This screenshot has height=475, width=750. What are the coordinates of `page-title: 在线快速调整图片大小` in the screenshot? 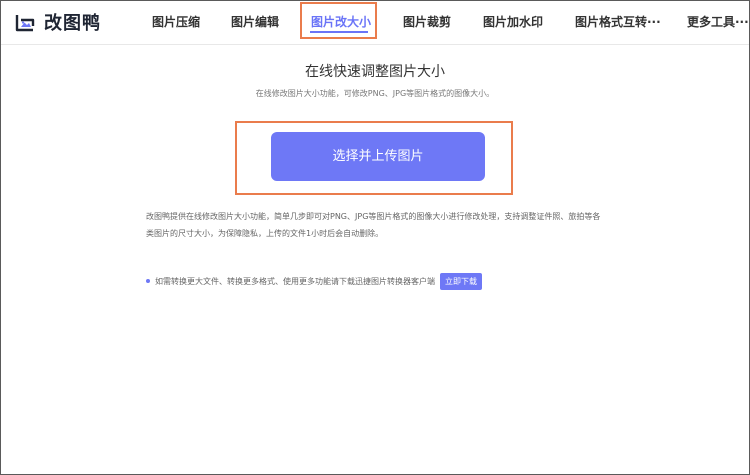 It's located at (375, 72).